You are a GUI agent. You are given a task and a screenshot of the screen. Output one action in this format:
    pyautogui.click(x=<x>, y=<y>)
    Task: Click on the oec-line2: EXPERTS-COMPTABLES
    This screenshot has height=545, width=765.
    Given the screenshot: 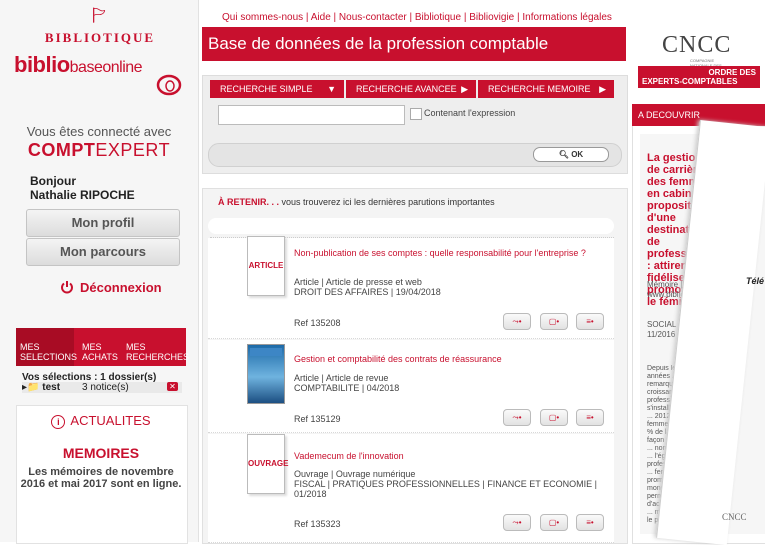 What is the action you would take?
    pyautogui.click(x=690, y=81)
    